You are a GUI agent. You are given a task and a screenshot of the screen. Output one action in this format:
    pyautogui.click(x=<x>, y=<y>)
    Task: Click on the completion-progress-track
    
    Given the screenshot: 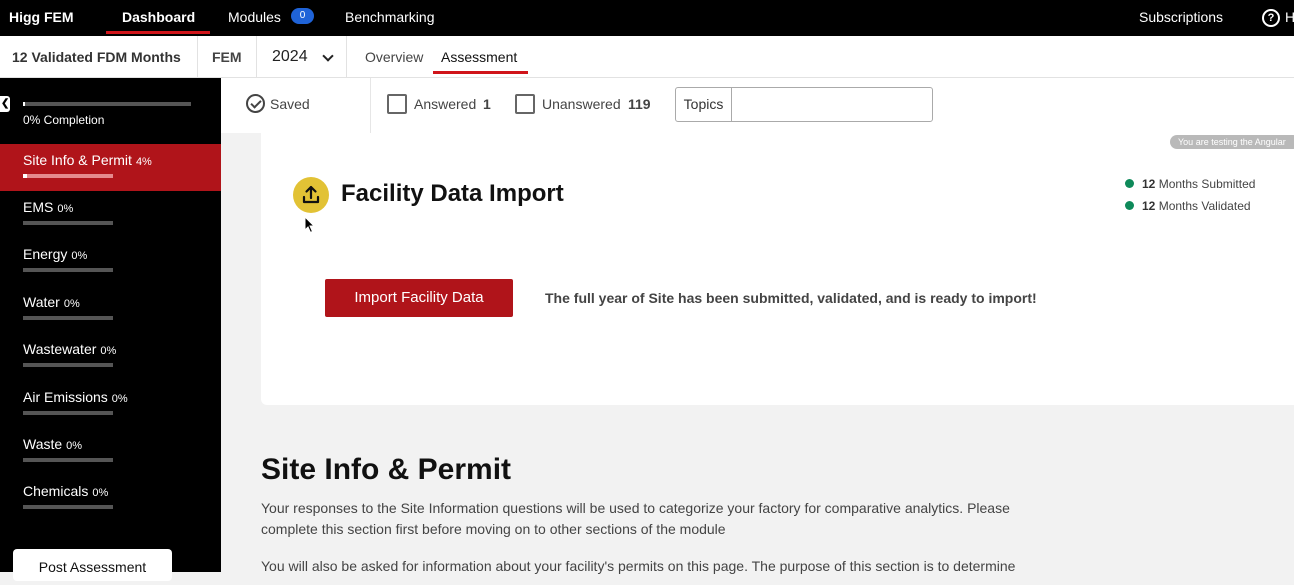 What is the action you would take?
    pyautogui.click(x=107, y=104)
    